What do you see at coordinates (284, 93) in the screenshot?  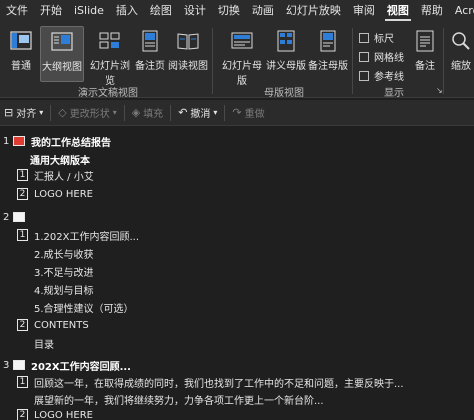 I see `master-views-group-label: 母版视图` at bounding box center [284, 93].